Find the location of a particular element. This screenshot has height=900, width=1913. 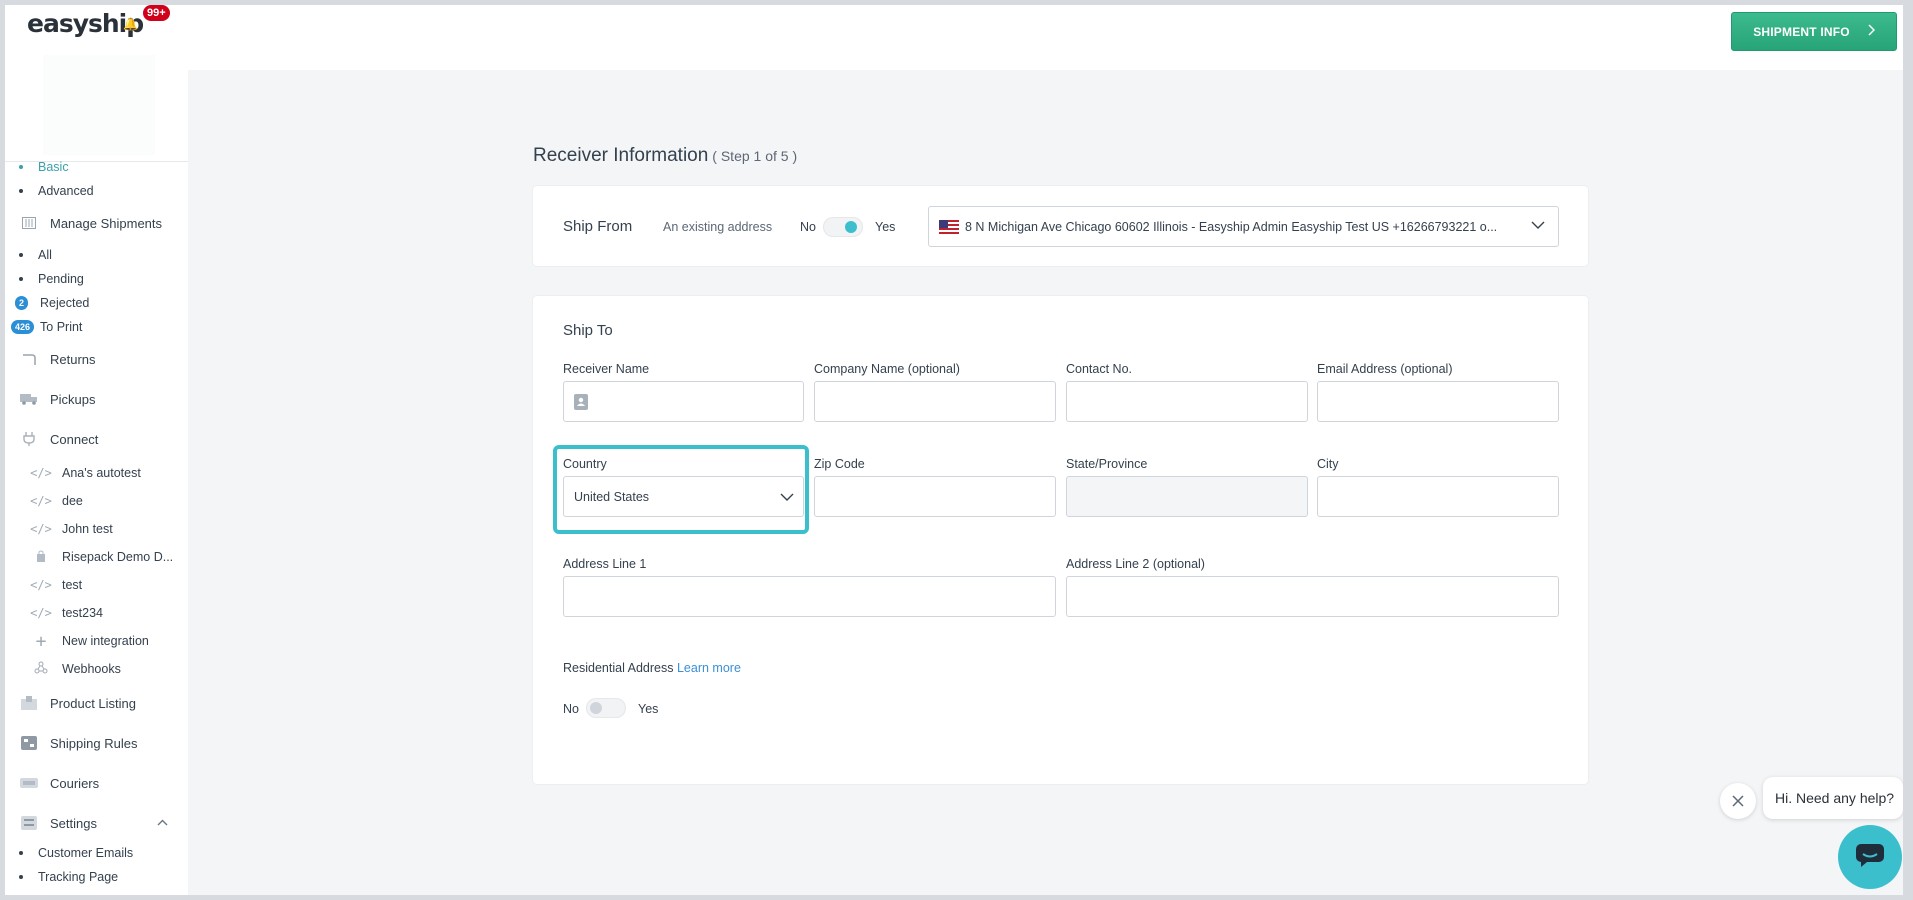

sidebar-item-returns: Returns is located at coordinates (96, 359).